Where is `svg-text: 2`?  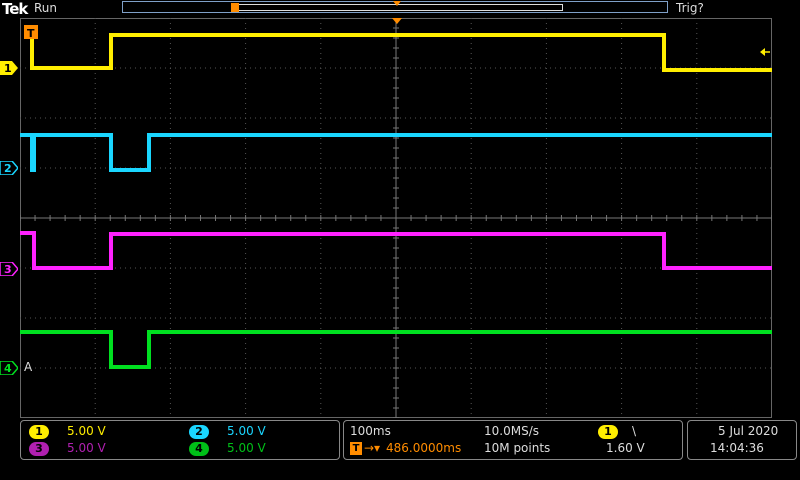 svg-text: 2 is located at coordinates (8, 168).